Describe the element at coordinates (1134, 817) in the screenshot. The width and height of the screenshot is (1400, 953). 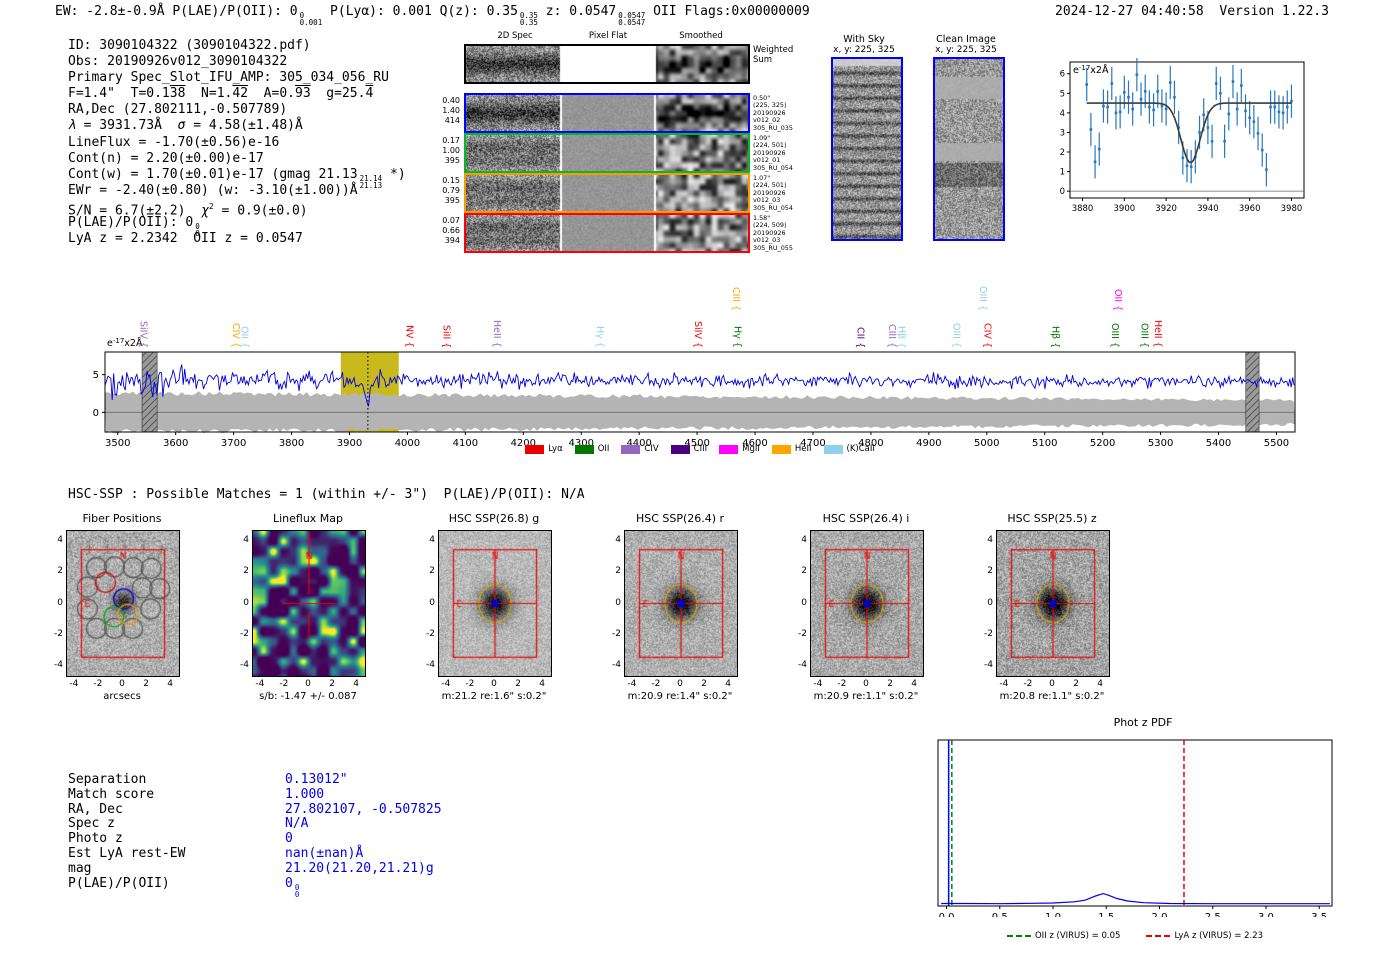
I see `photz-pdf-plot: Phot z PDF 0.0 0.5 1.0 1.5 2.0 2.5 3.0 3.5` at that location.